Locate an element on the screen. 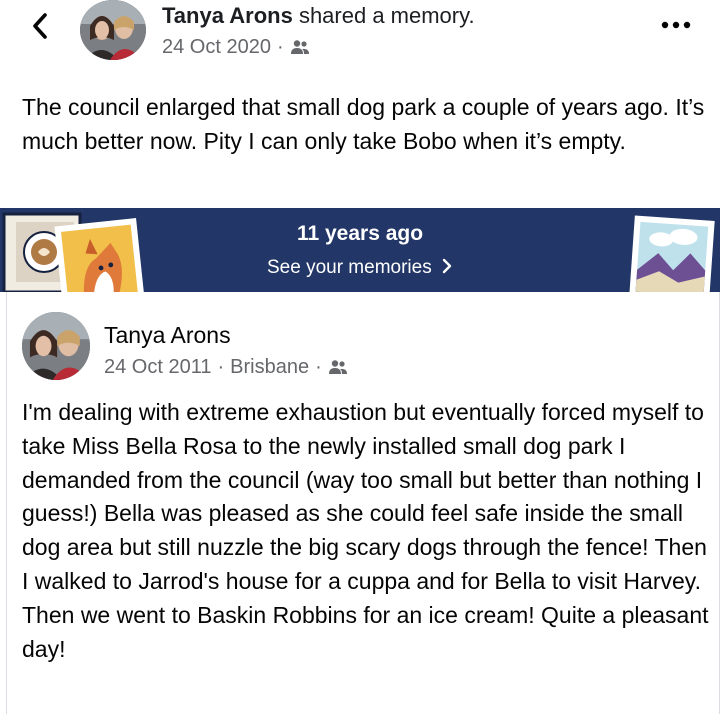 The height and width of the screenshot is (714, 720). post-meta: 24 Oct 2020 · is located at coordinates (236, 47).